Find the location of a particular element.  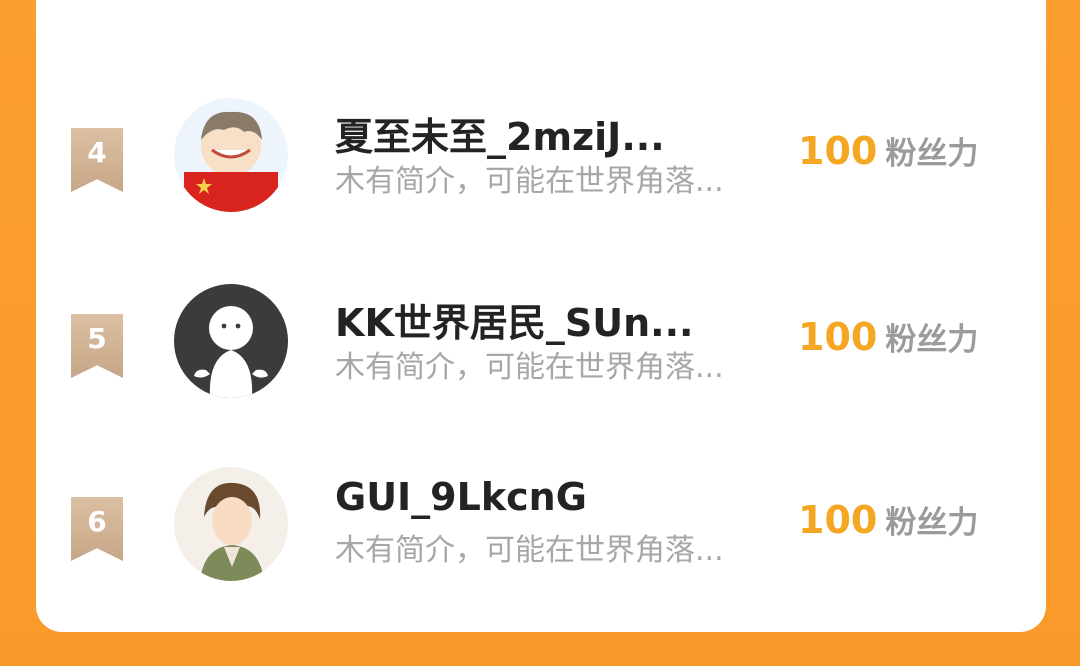

footer-band is located at coordinates (540, 649).